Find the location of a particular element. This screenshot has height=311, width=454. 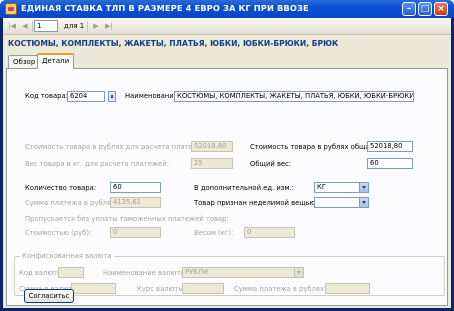

name-label: Наименование: is located at coordinates (153, 96).